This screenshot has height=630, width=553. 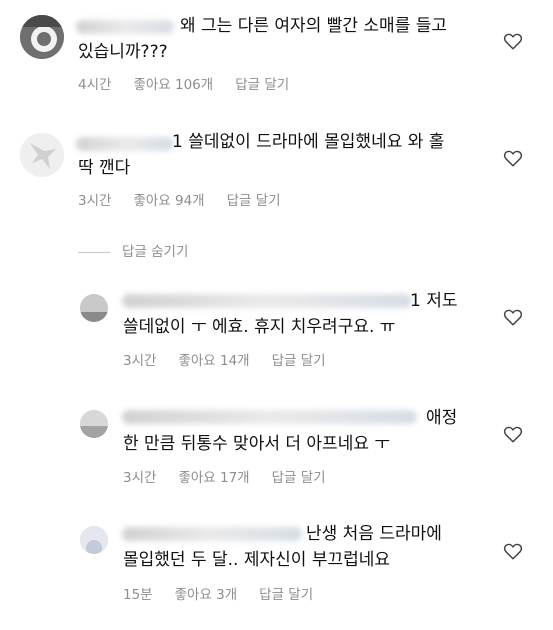 I want to click on reply-text-line2: 한 만큼 뒤통수 맞아서 더 아프네요 ㅜ, so click(x=257, y=444).